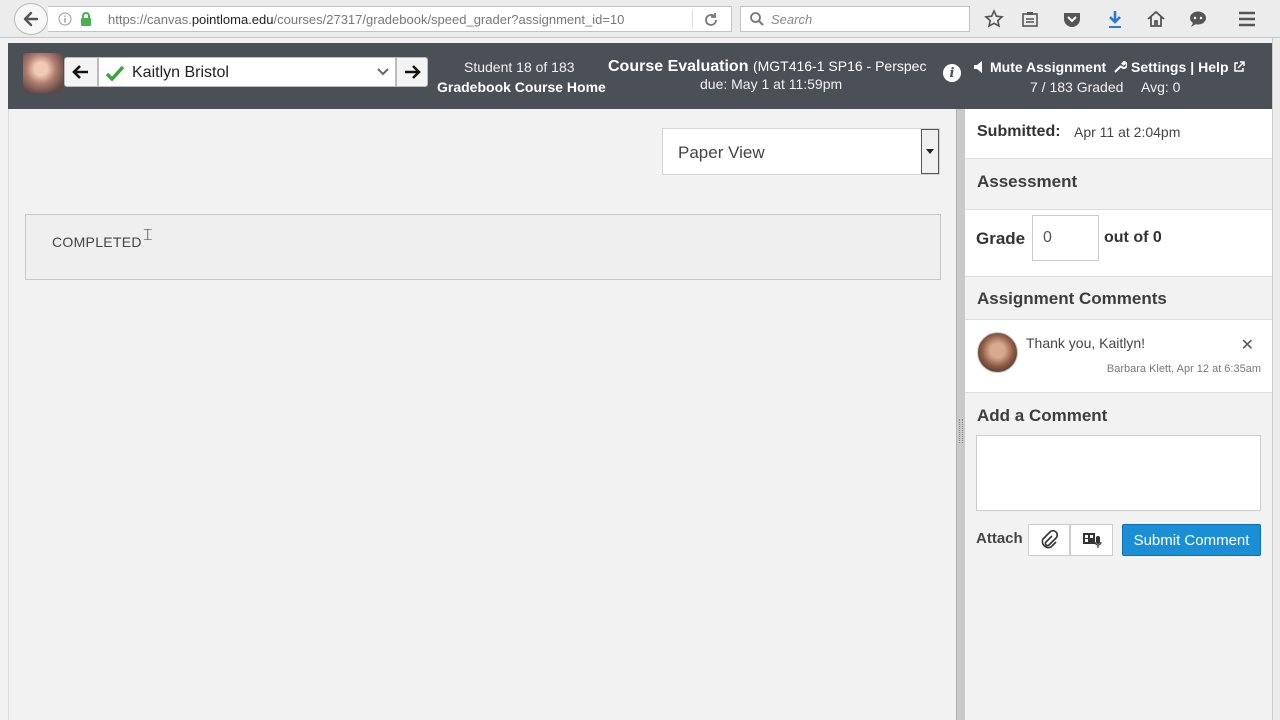 This screenshot has height=720, width=1280. Describe the element at coordinates (1027, 181) in the screenshot. I see `assessment-heading: Assessment` at that location.